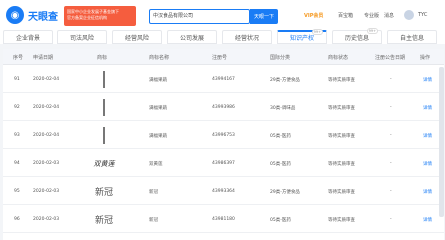  Describe the element at coordinates (17, 107) in the screenshot. I see `cell-index: 92` at that location.